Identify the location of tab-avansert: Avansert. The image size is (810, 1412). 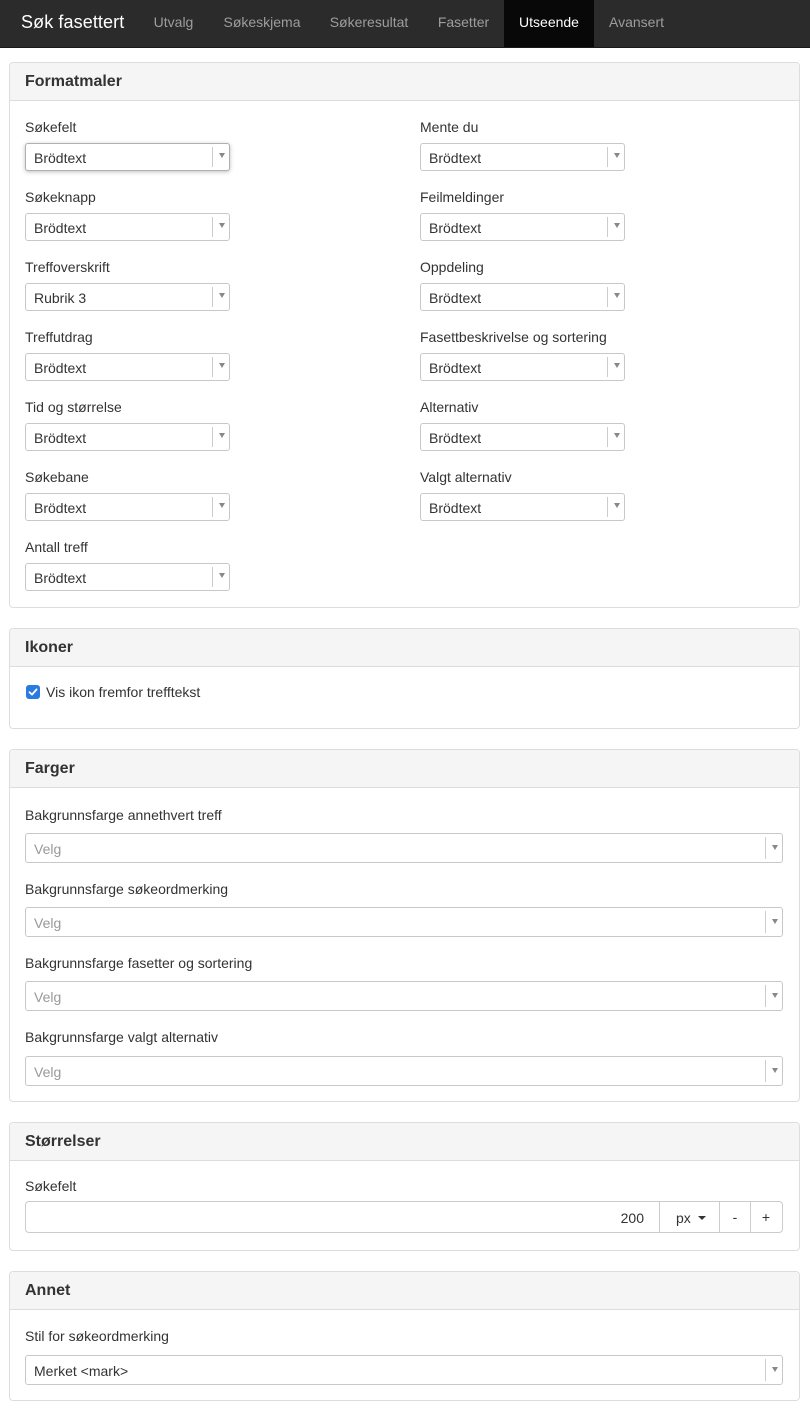
(636, 23).